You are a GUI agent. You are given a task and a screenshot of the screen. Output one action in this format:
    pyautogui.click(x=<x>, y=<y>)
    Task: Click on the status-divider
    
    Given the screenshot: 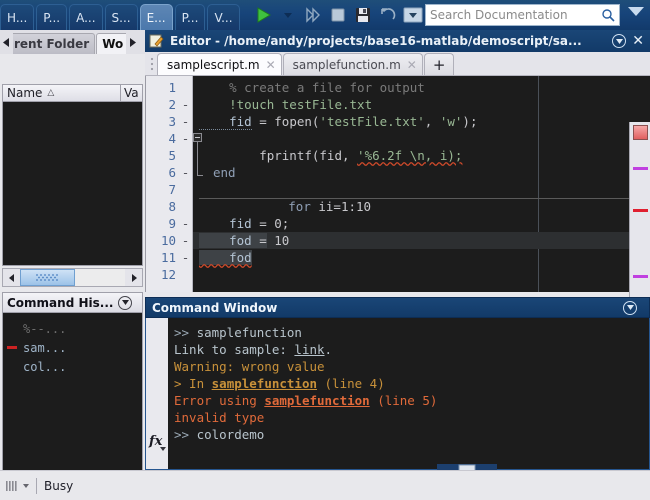 What is the action you would take?
    pyautogui.click(x=36, y=485)
    